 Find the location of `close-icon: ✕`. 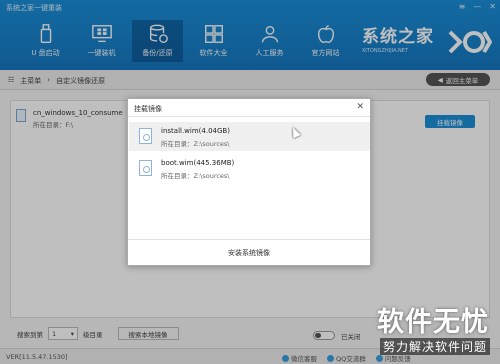

close-icon: ✕ is located at coordinates (360, 107).